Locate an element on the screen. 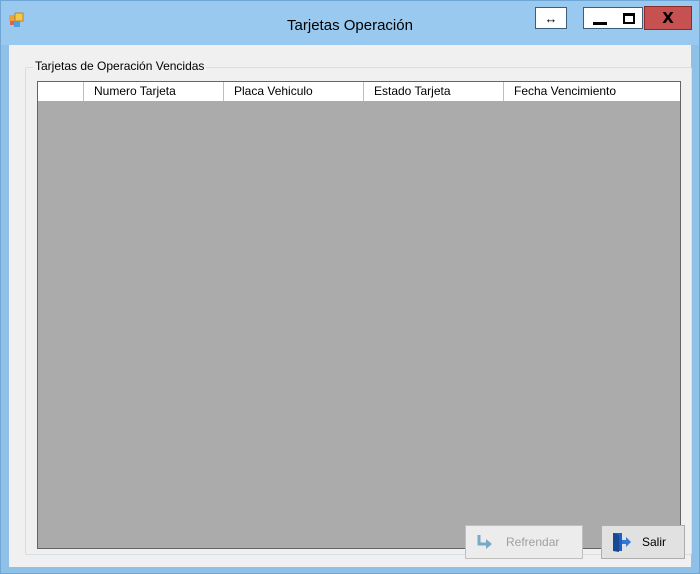  column-header-numero-tarjeta: Numero Tarjeta is located at coordinates (154, 91).